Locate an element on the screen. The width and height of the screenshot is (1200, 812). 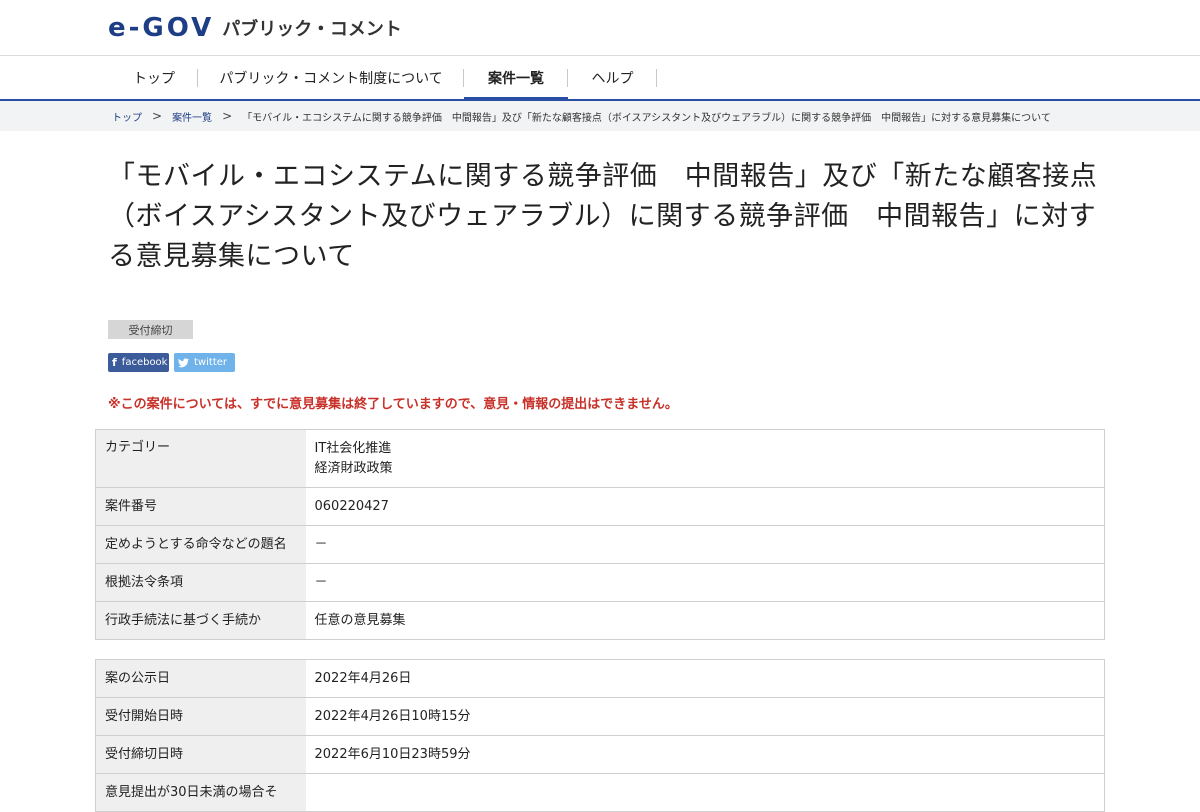
table-row: 受付締切日時 2022年6月10日23時59分 is located at coordinates (600, 754).